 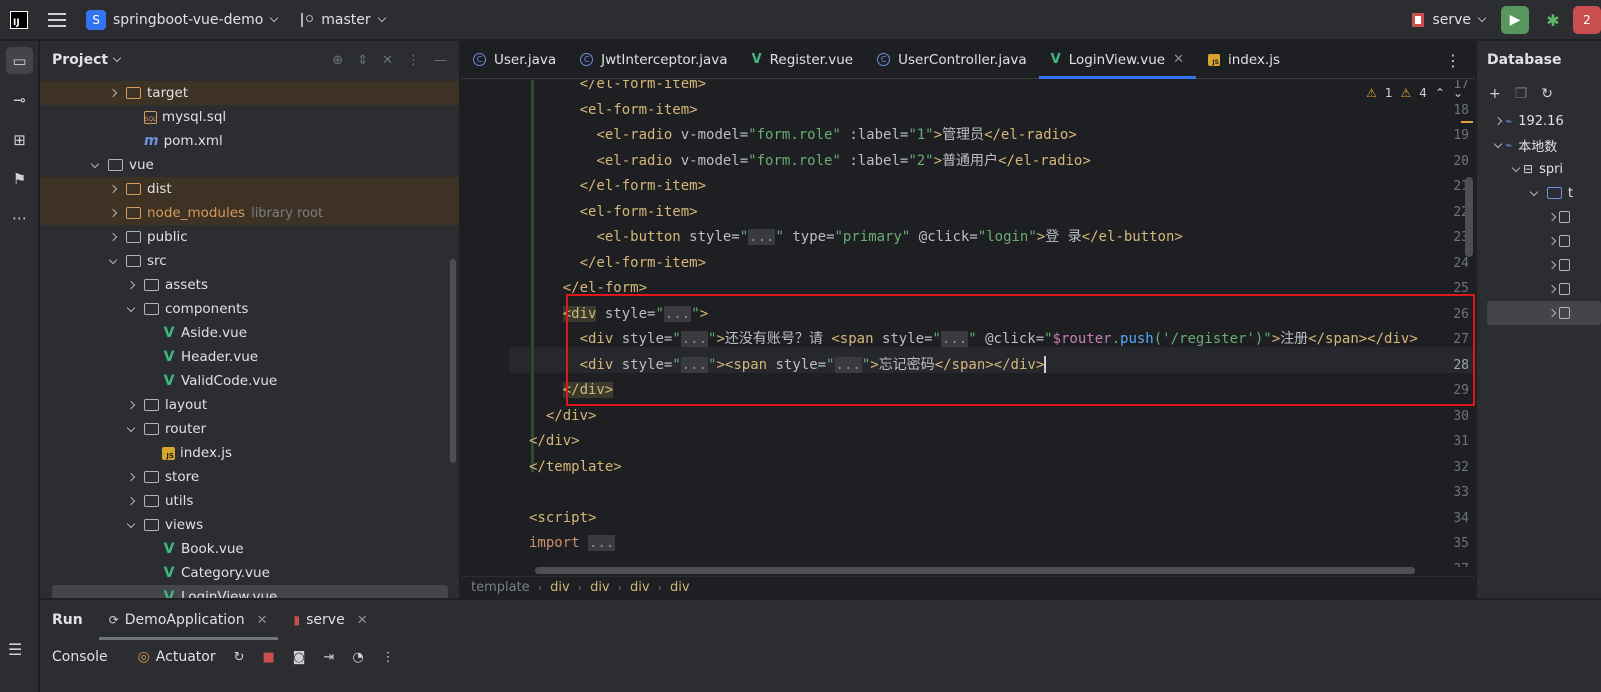 I want to click on tree-item: views, so click(x=249, y=525).